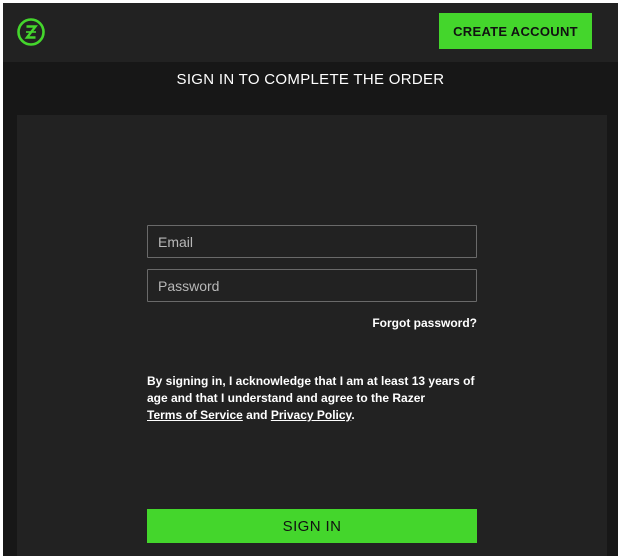 The height and width of the screenshot is (558, 621). I want to click on and-text: and, so click(256, 415).